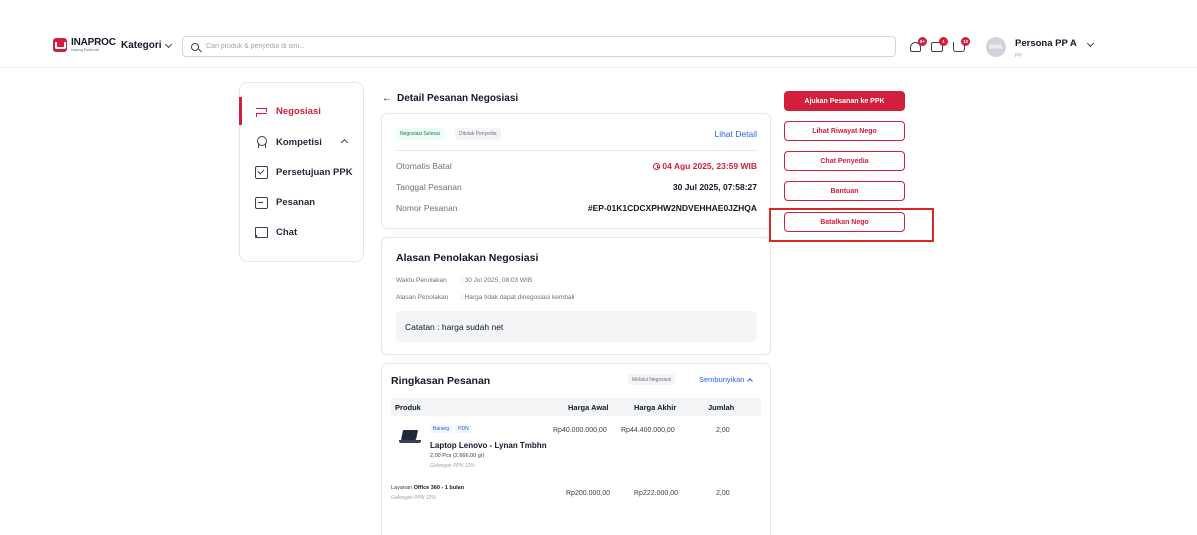 The image size is (1197, 535). Describe the element at coordinates (298, 111) in the screenshot. I see `sidebar-item-label: Negosiasi` at that location.